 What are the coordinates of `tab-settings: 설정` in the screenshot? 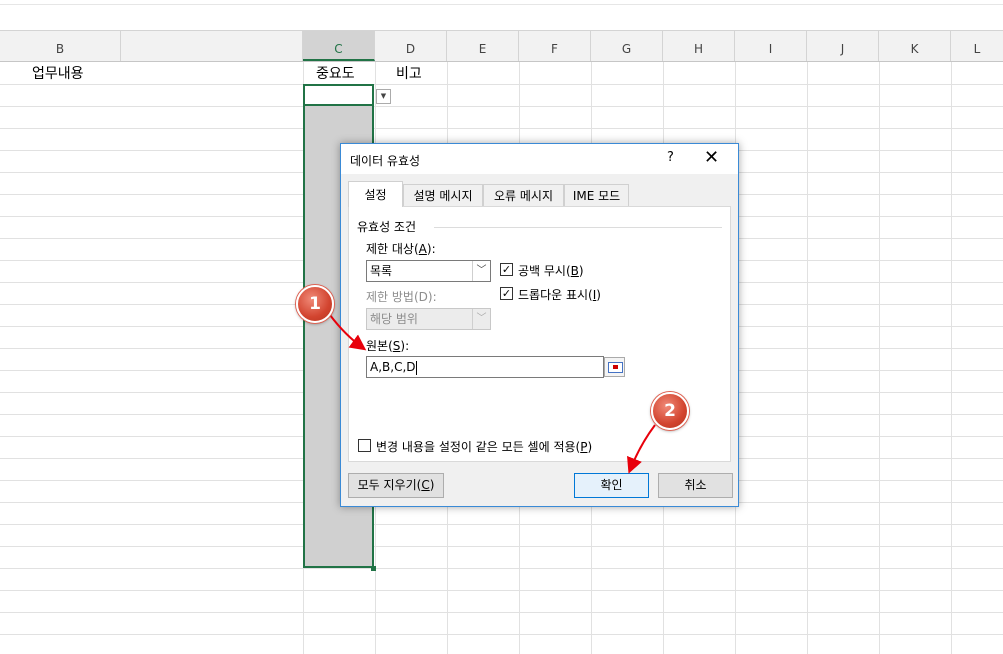 It's located at (375, 194).